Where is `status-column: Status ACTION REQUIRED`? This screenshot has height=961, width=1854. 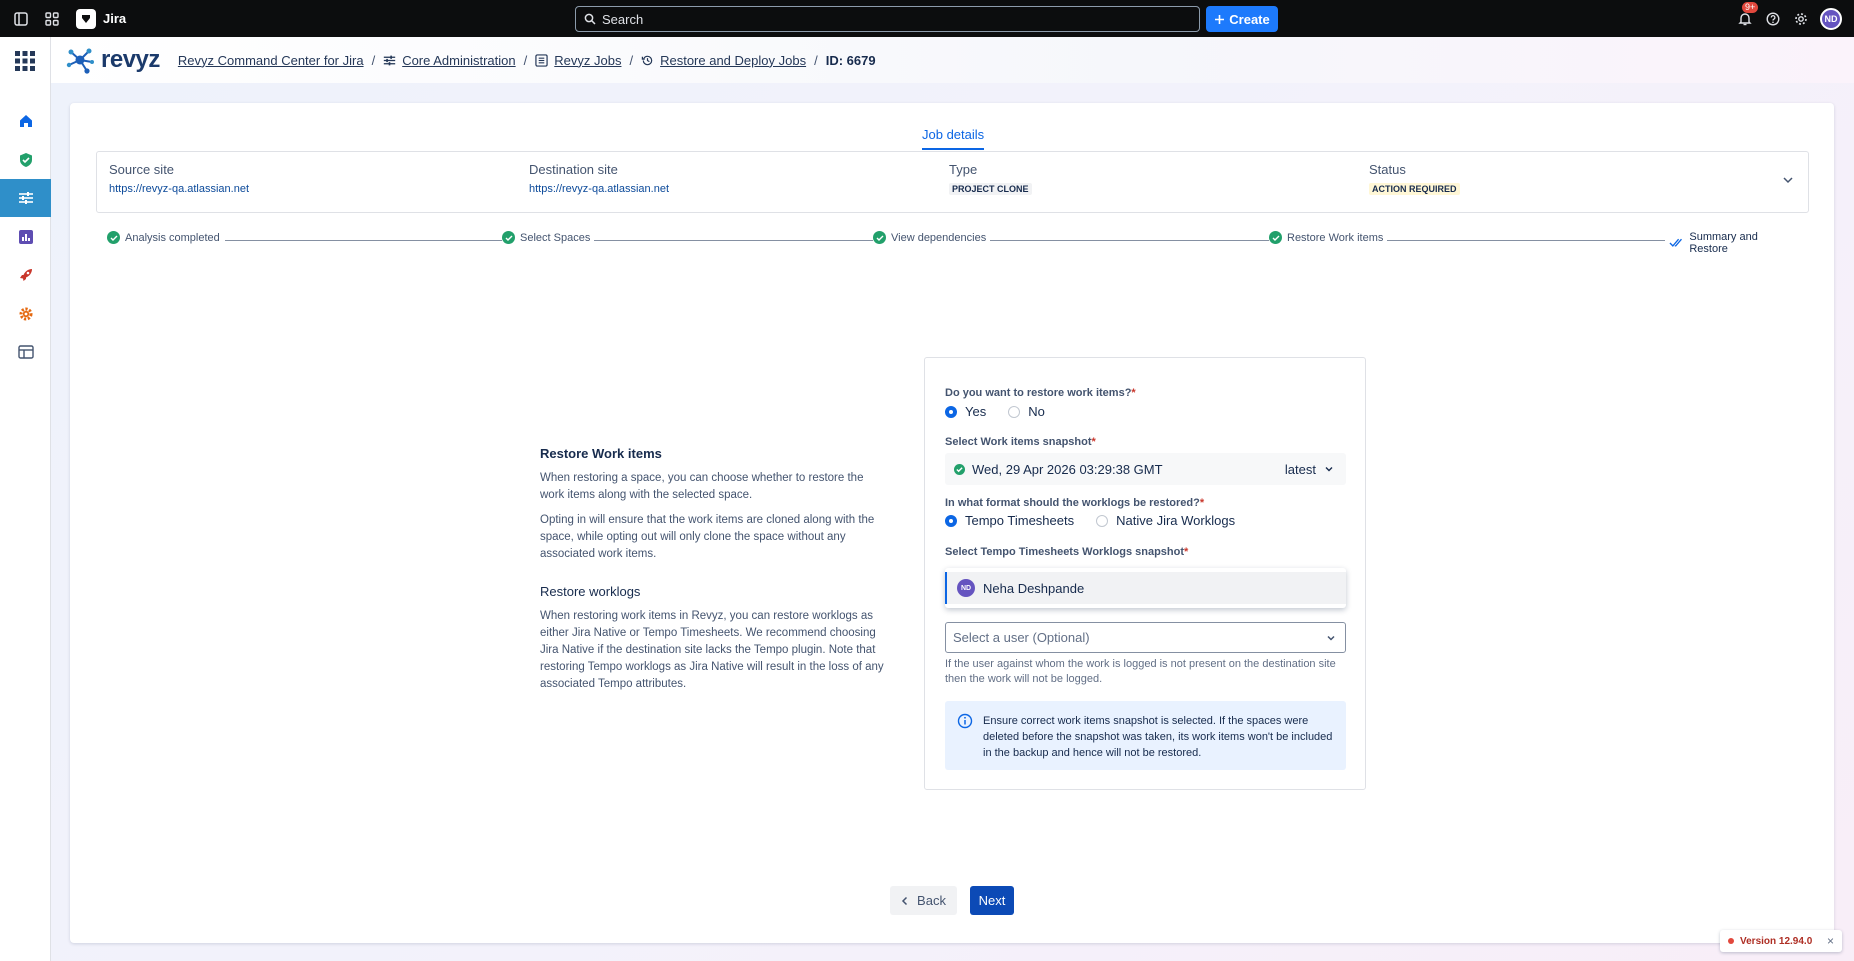
status-column: Status ACTION REQUIRED is located at coordinates (1414, 178).